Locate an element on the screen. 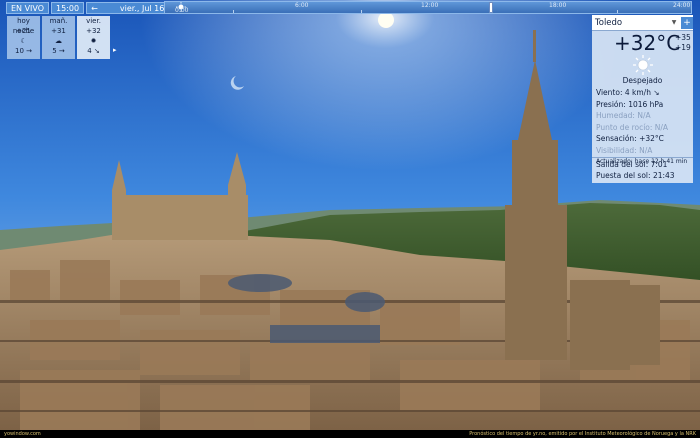 The image size is (700, 438). sunrise-row: Salida del sol: 7:01 is located at coordinates (635, 164).